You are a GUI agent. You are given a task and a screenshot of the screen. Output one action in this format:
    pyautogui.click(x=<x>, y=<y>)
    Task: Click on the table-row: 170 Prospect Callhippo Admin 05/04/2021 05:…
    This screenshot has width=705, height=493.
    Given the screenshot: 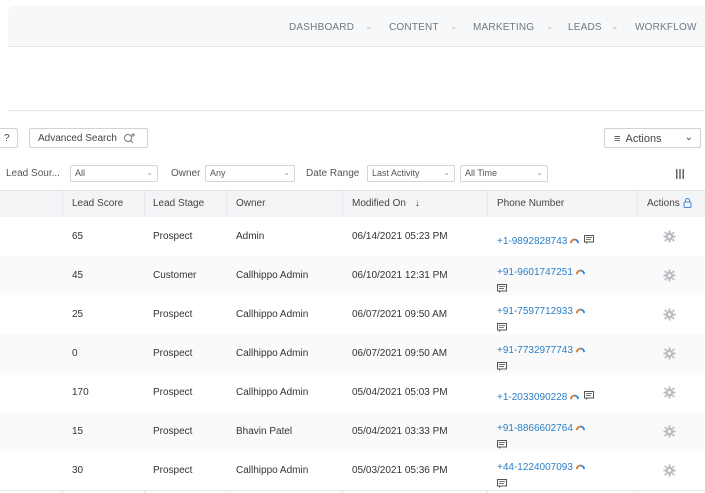 What is the action you would take?
    pyautogui.click(x=352, y=393)
    